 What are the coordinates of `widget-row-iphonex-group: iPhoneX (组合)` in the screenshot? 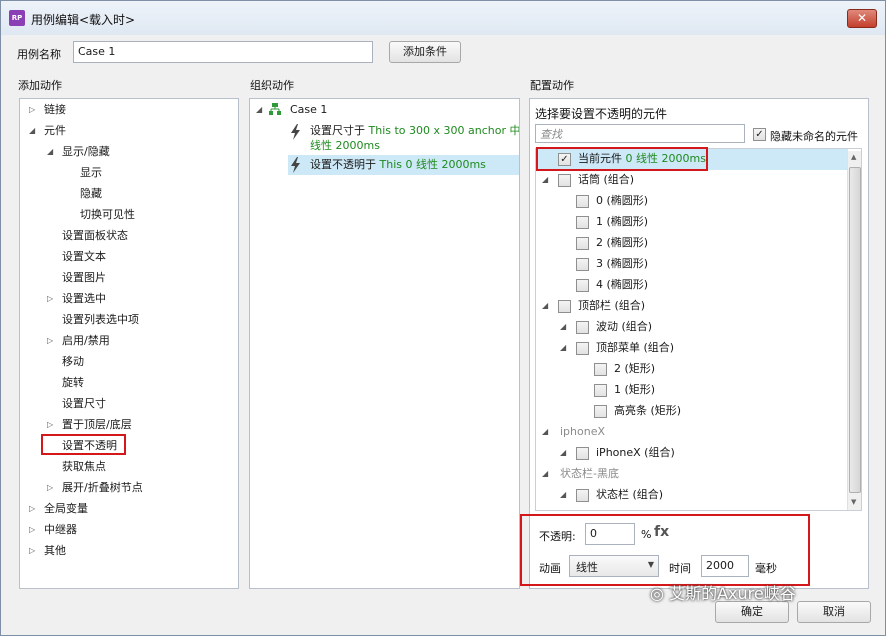 It's located at (635, 453).